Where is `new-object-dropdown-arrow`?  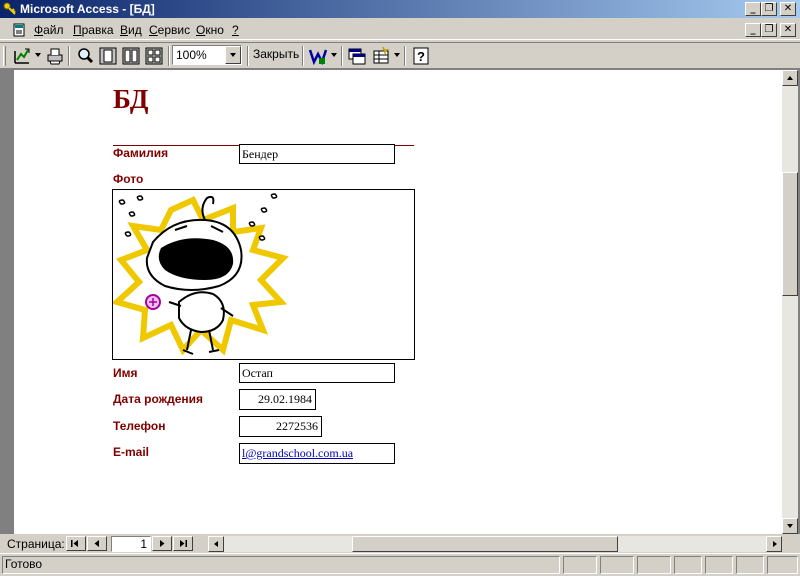 new-object-dropdown-arrow is located at coordinates (397, 55).